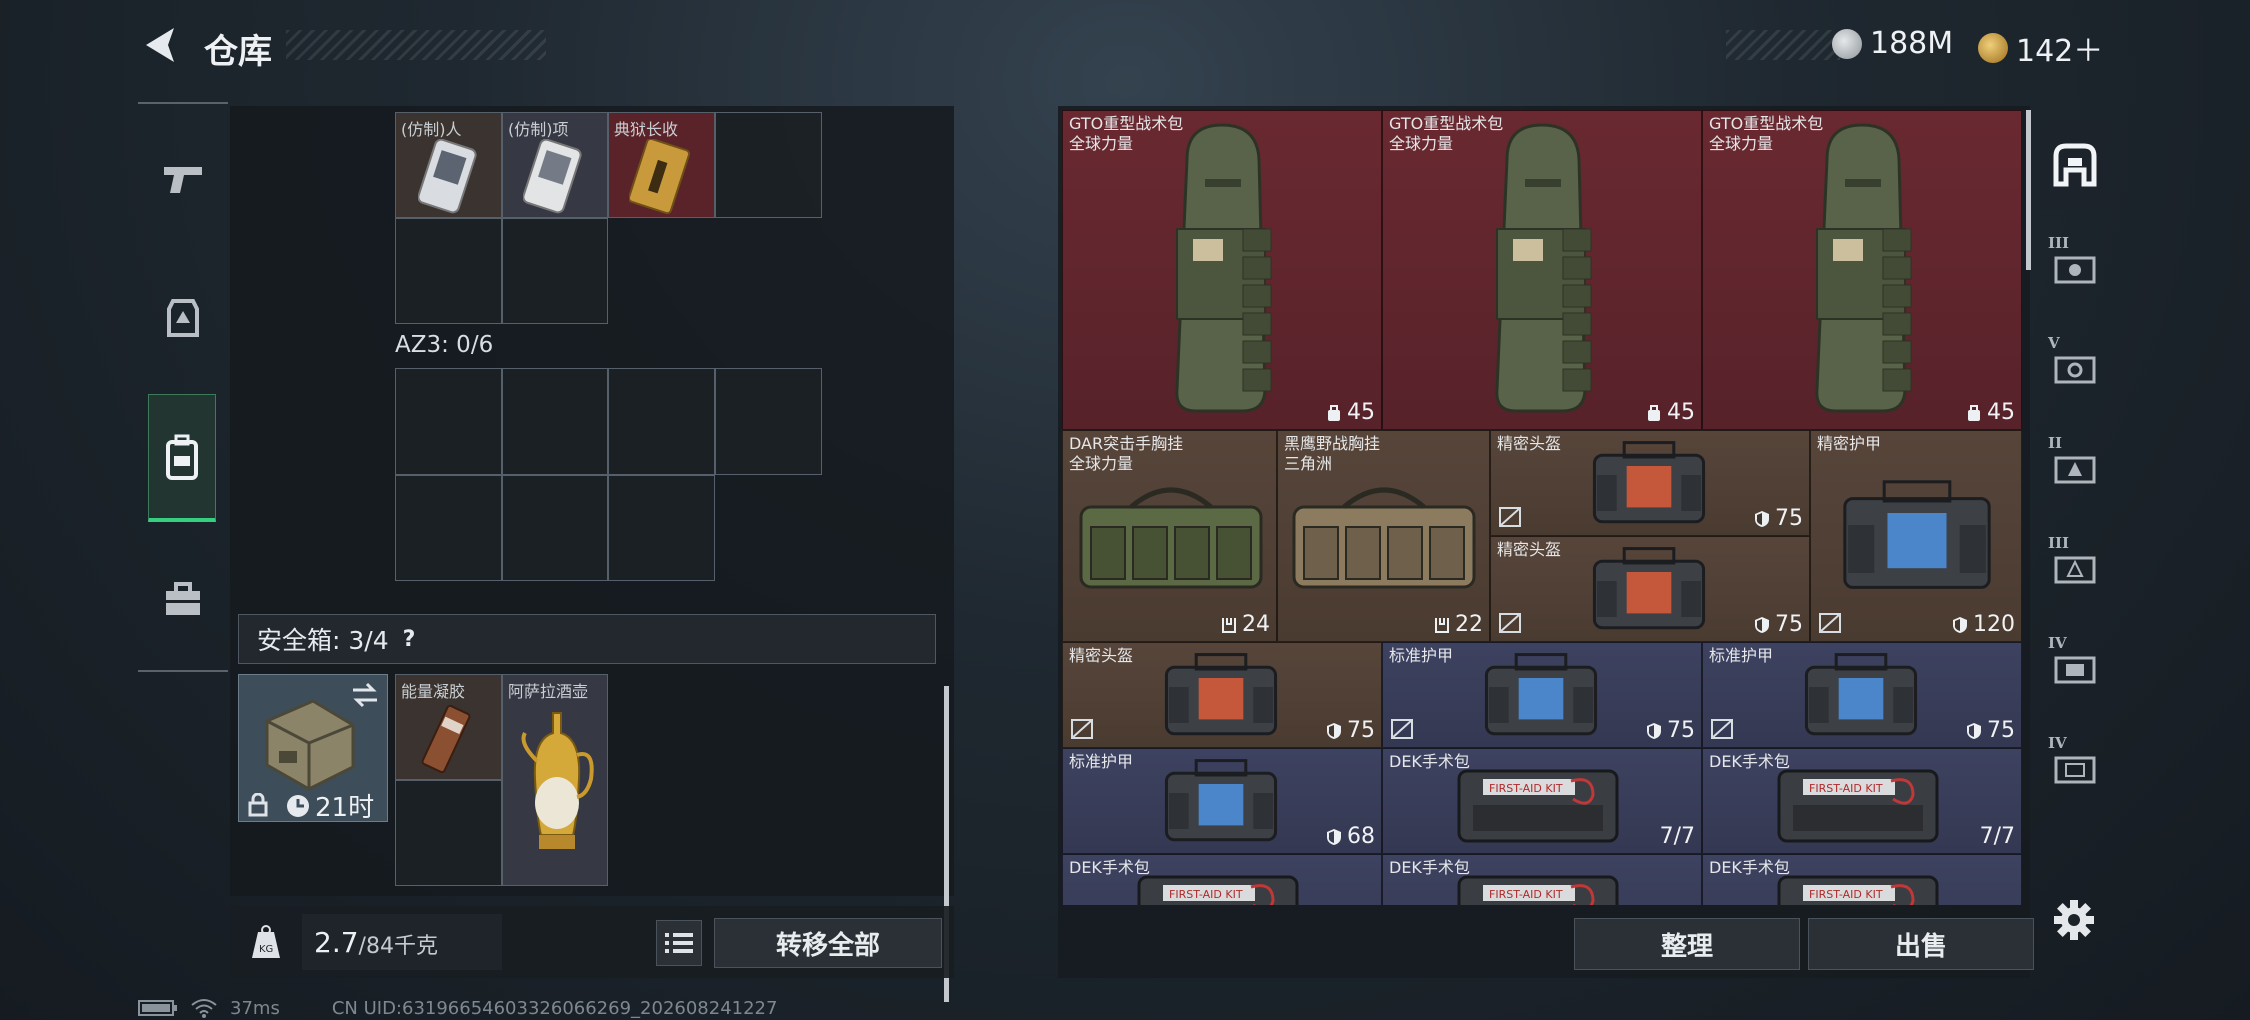 The width and height of the screenshot is (2250, 1020). I want to click on tab-weapons, so click(183, 179).